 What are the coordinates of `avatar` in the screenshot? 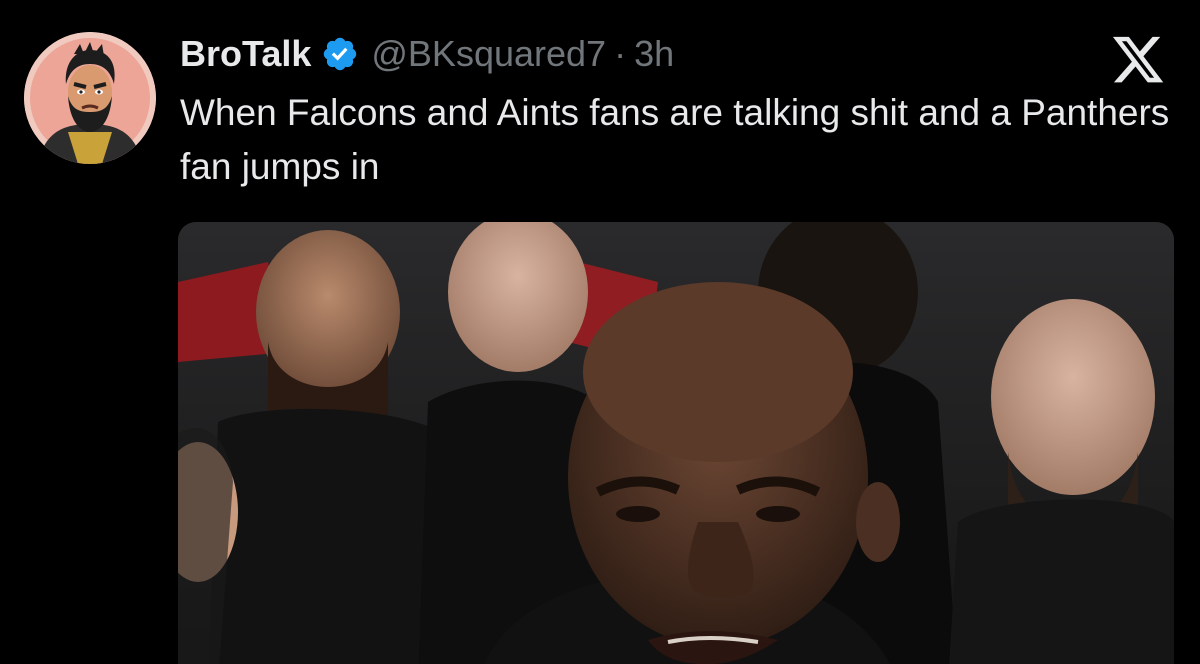 It's located at (90, 98).